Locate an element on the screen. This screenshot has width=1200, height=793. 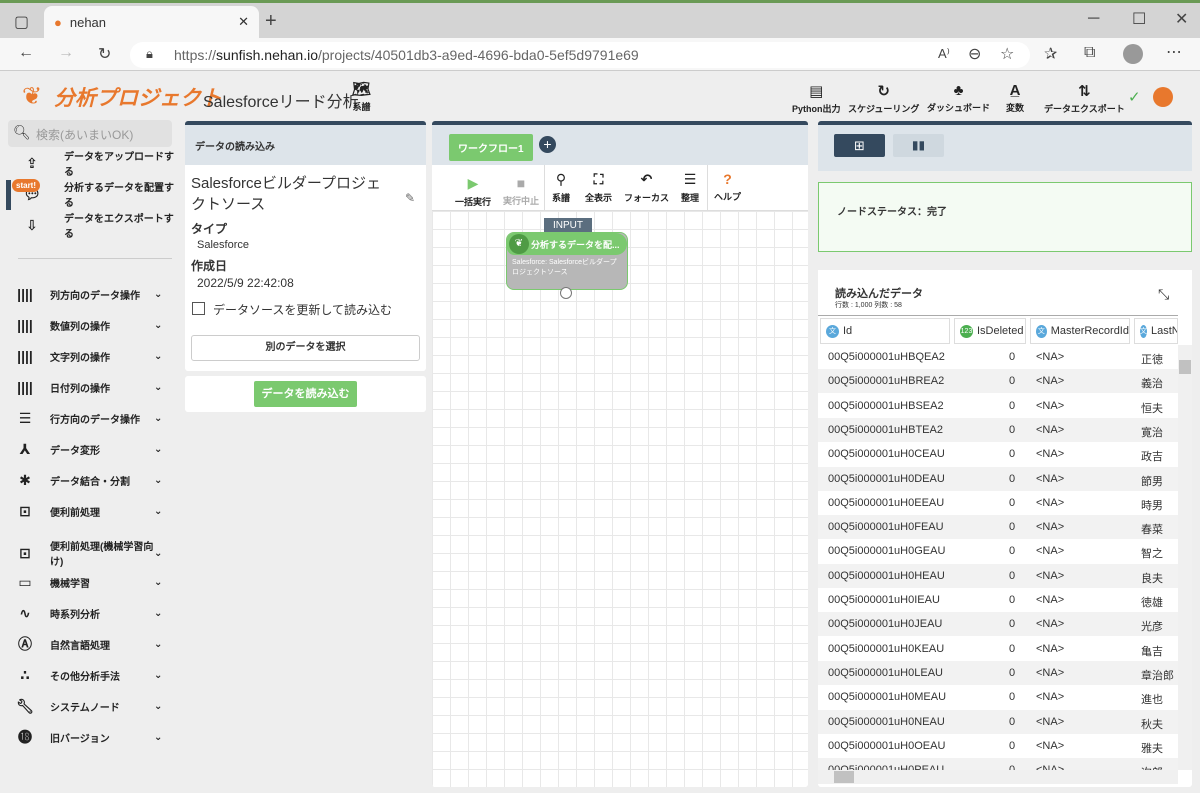
dashboard-button: ♣ ダッシュボード is located at coordinates (958, 98).